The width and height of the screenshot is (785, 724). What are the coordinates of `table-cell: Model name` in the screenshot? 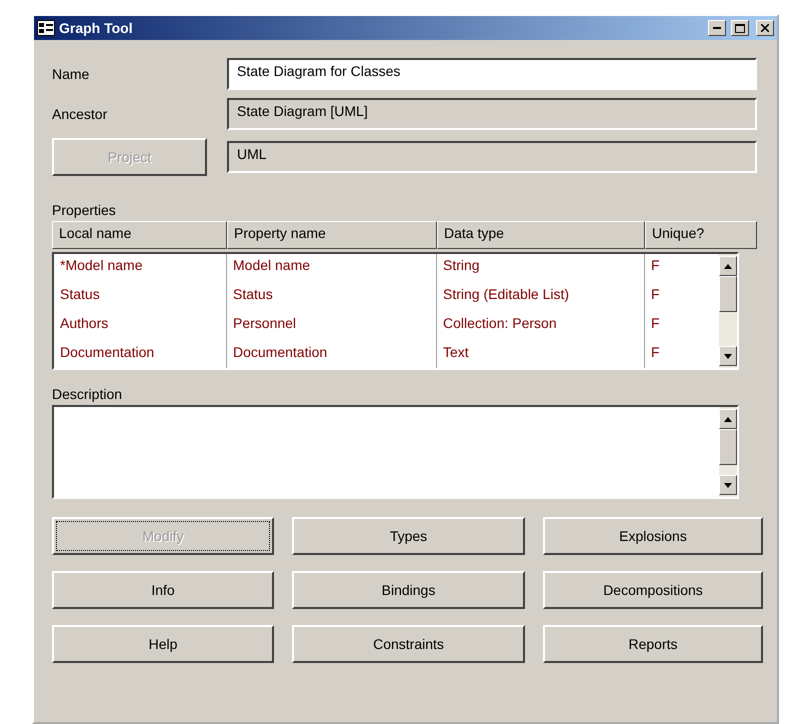 It's located at (332, 268).